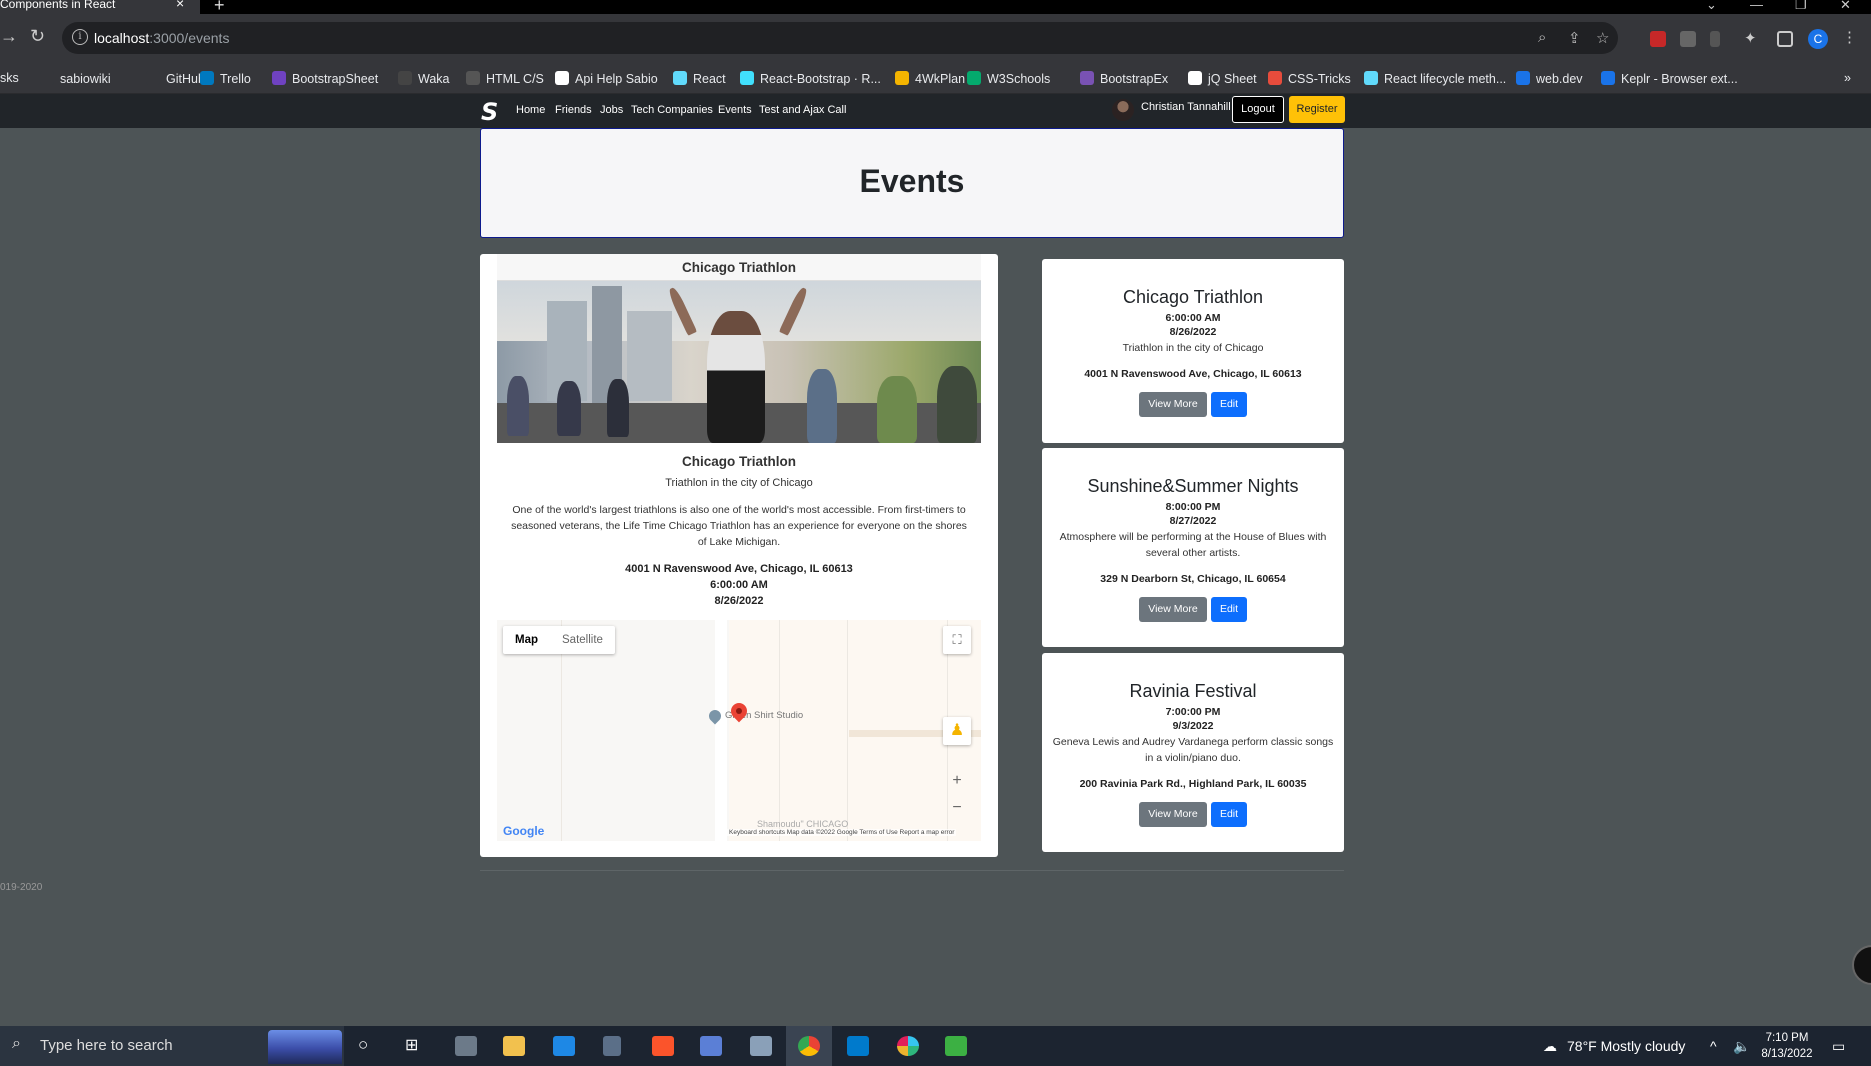 This screenshot has height=1066, width=1871. What do you see at coordinates (1258, 109) in the screenshot?
I see `logout-button: Logout` at bounding box center [1258, 109].